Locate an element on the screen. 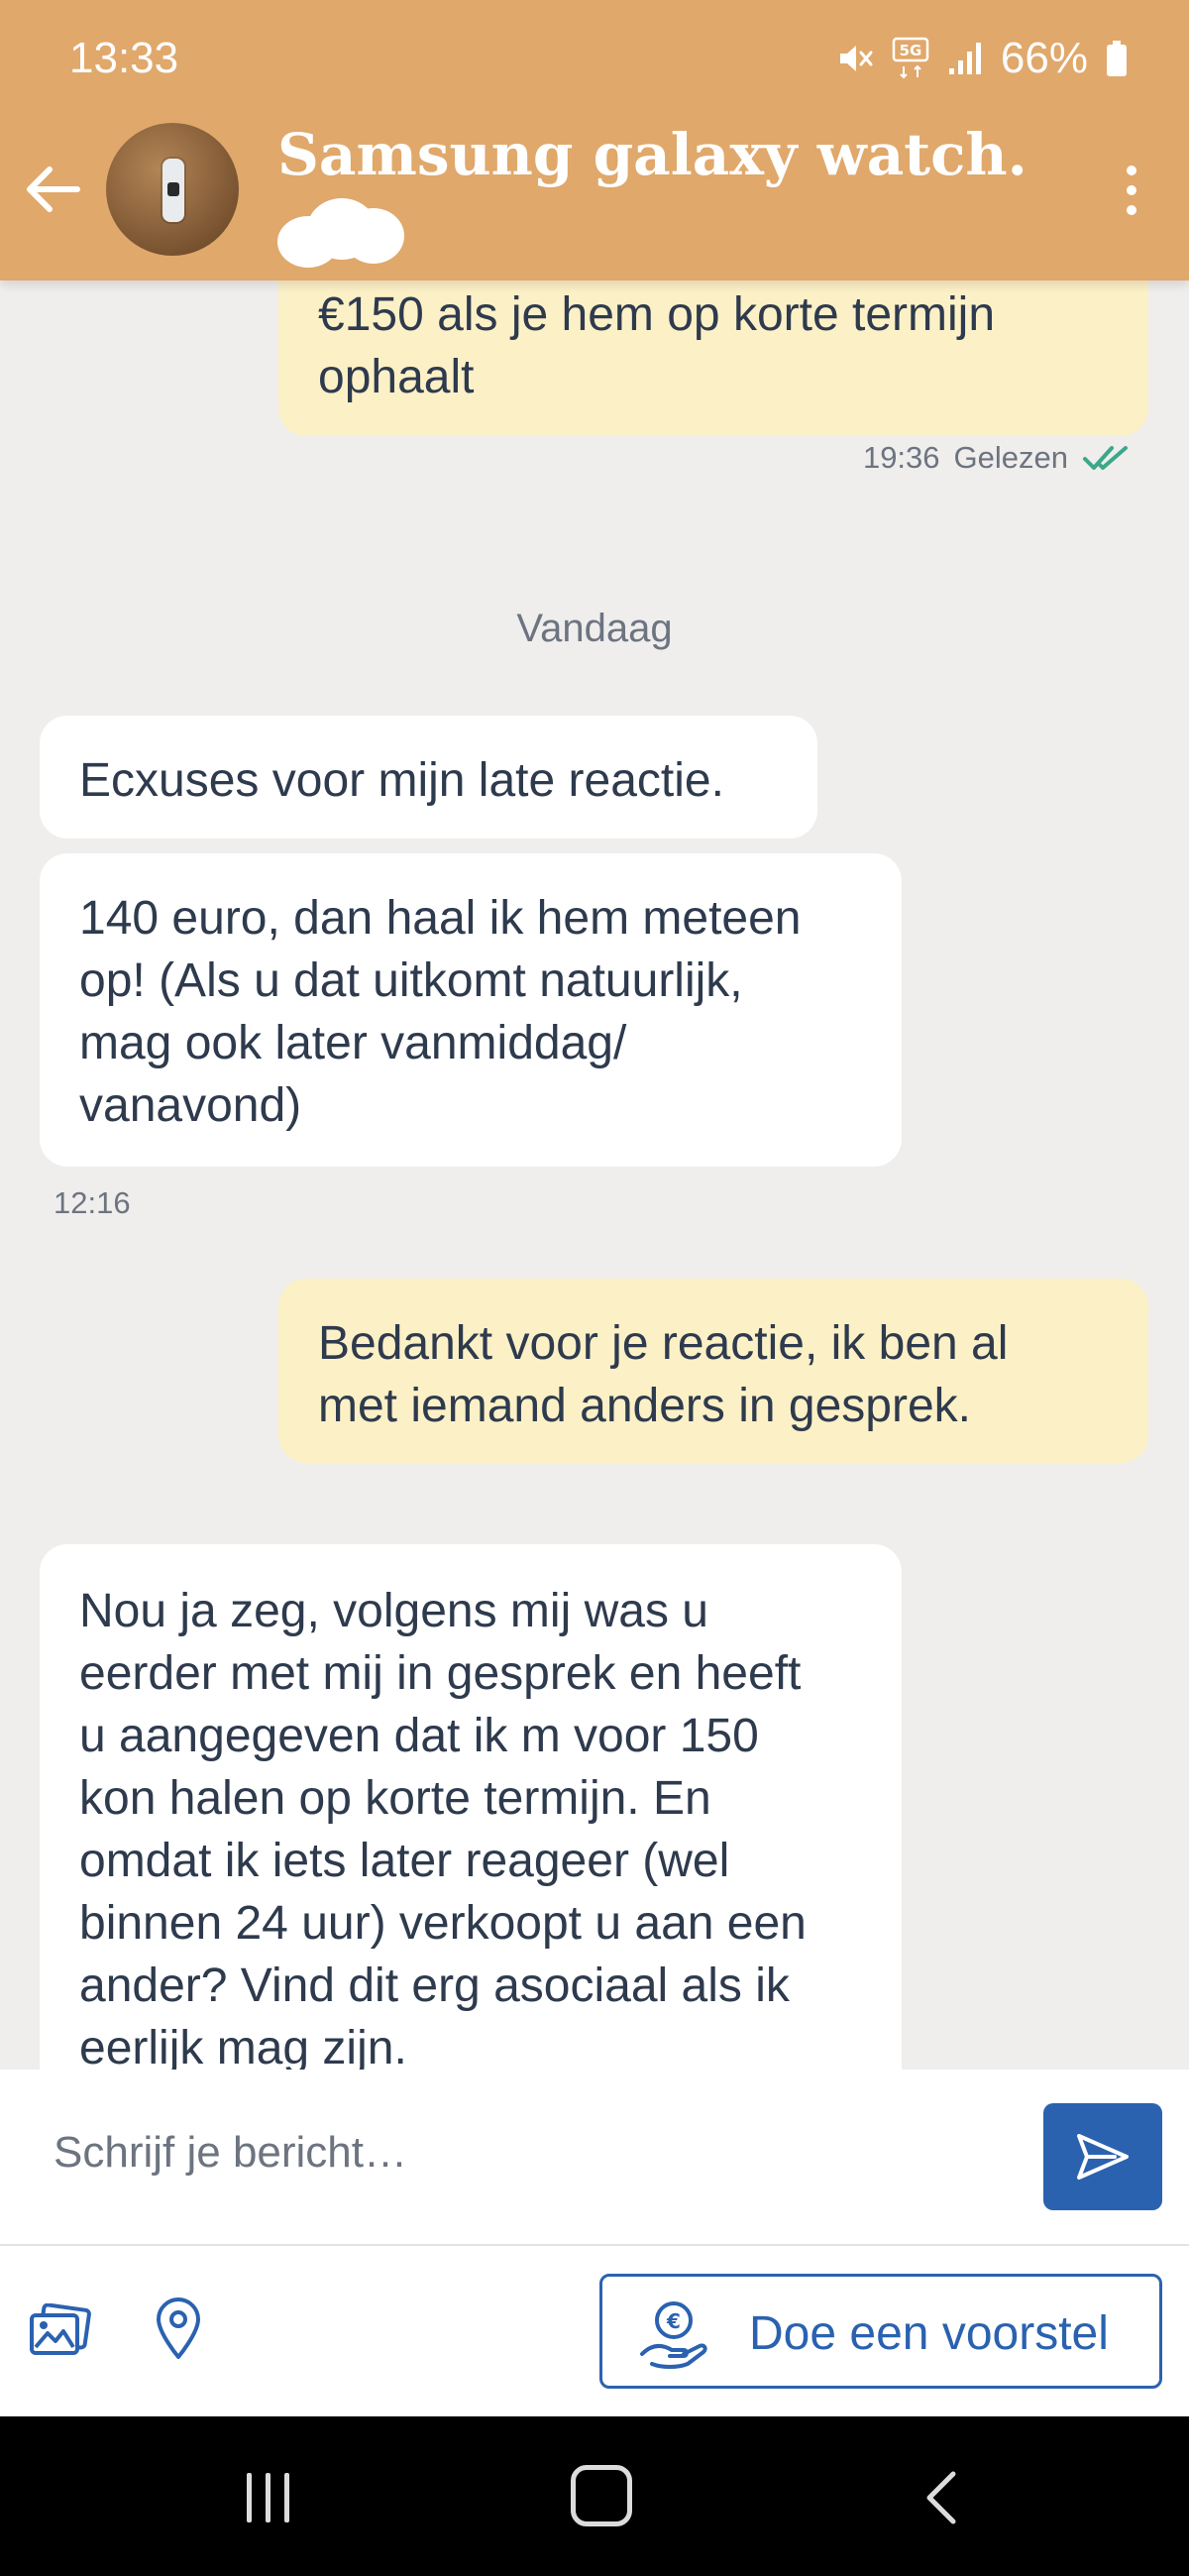  action-bar: € Doe een voorstel is located at coordinates (594, 2331).